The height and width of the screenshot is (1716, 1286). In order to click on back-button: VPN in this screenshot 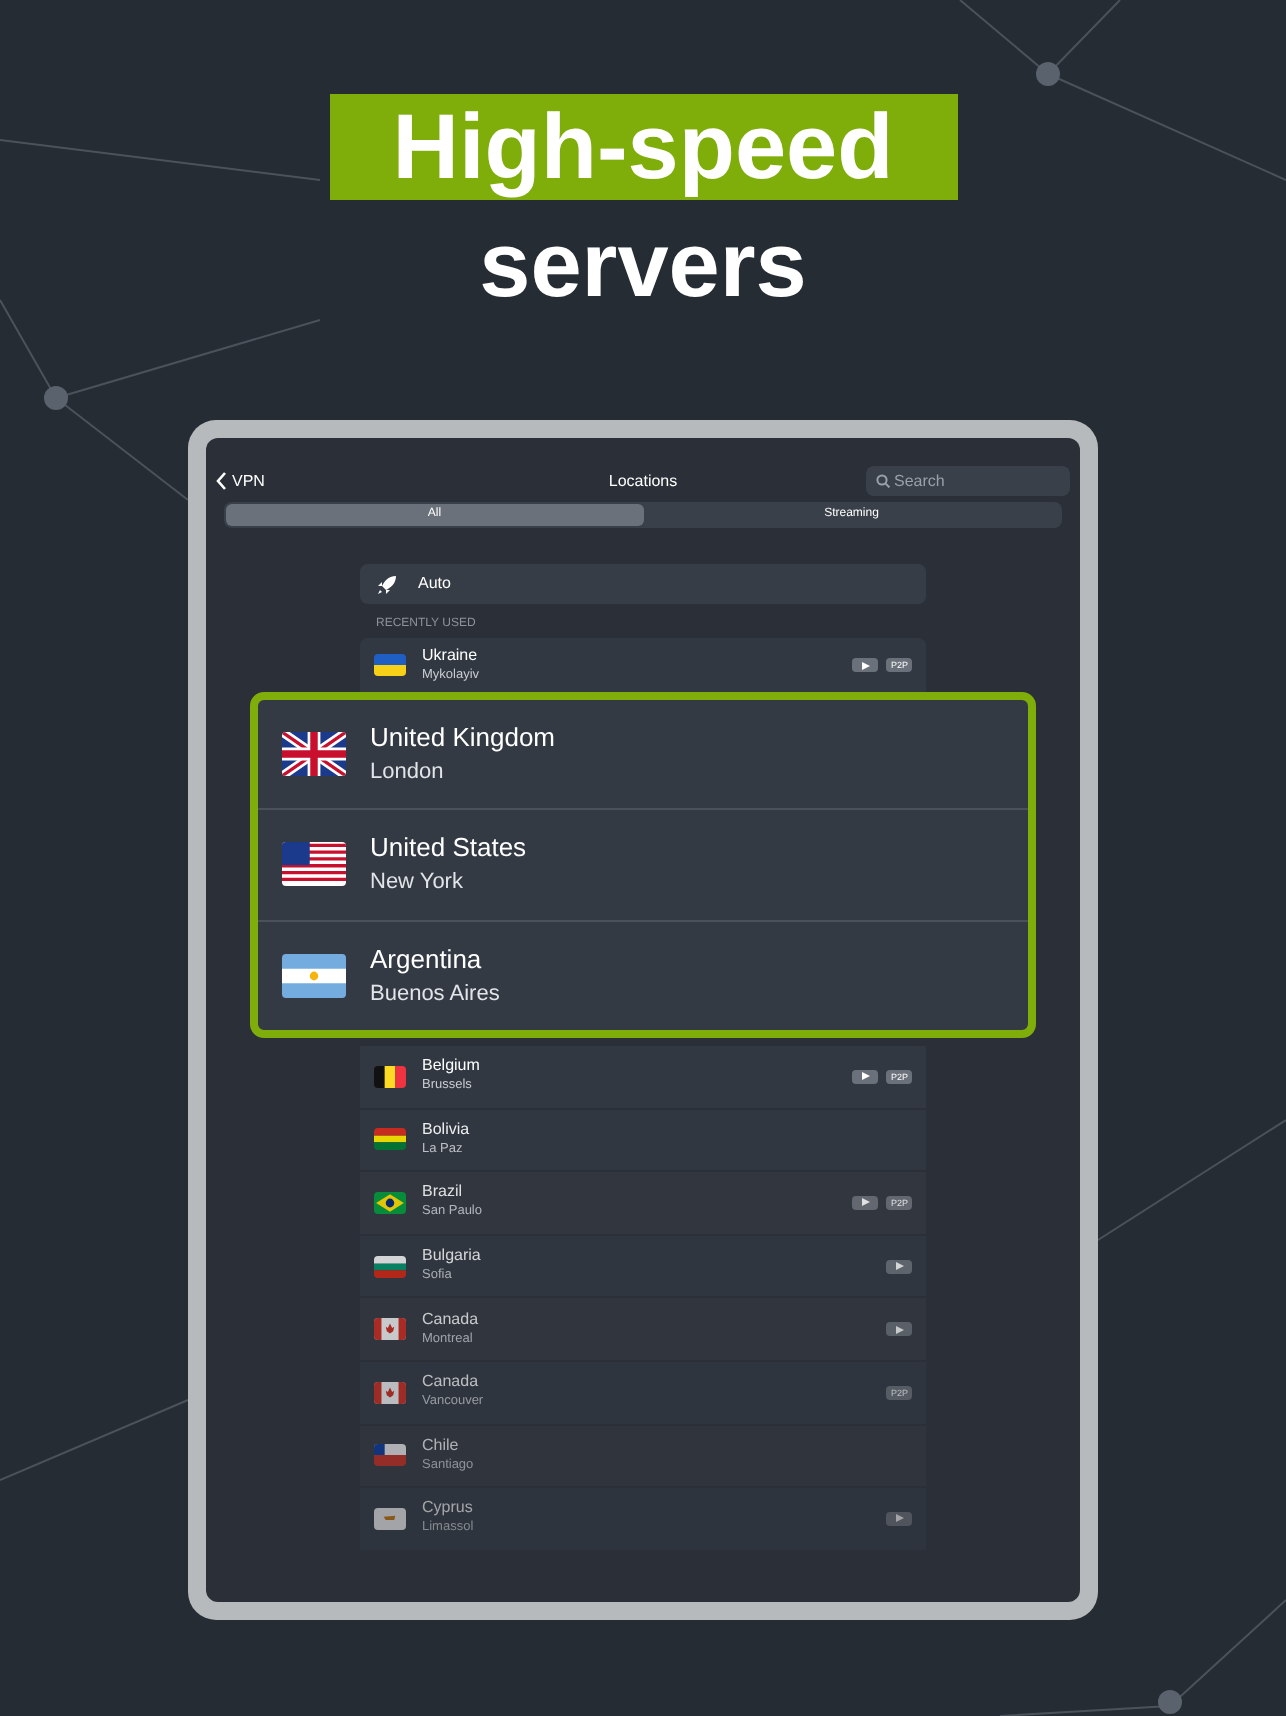, I will do `click(240, 481)`.